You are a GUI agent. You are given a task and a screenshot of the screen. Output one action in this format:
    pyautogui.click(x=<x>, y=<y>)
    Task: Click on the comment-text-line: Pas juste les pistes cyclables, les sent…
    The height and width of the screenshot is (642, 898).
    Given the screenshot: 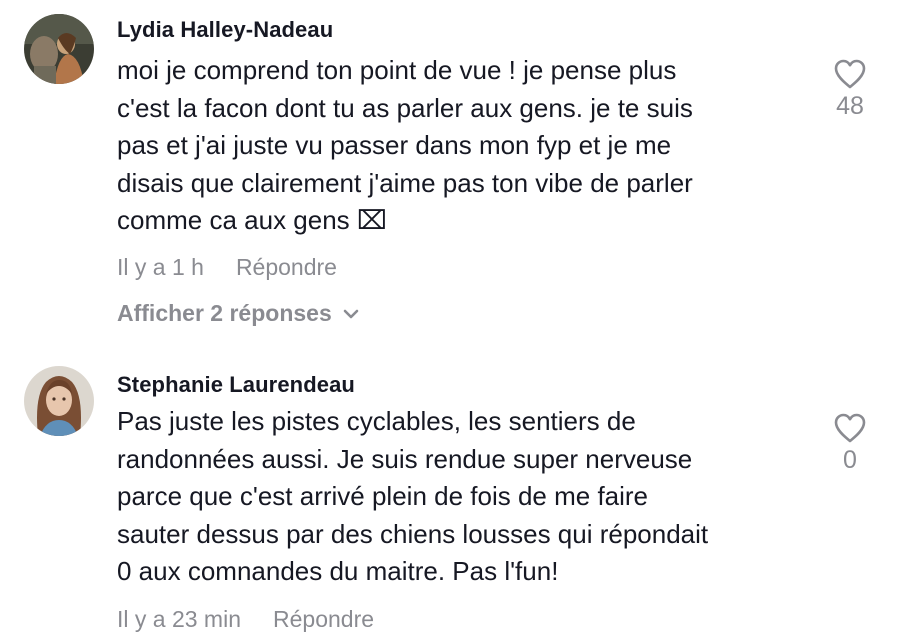 What is the action you would take?
    pyautogui.click(x=376, y=421)
    